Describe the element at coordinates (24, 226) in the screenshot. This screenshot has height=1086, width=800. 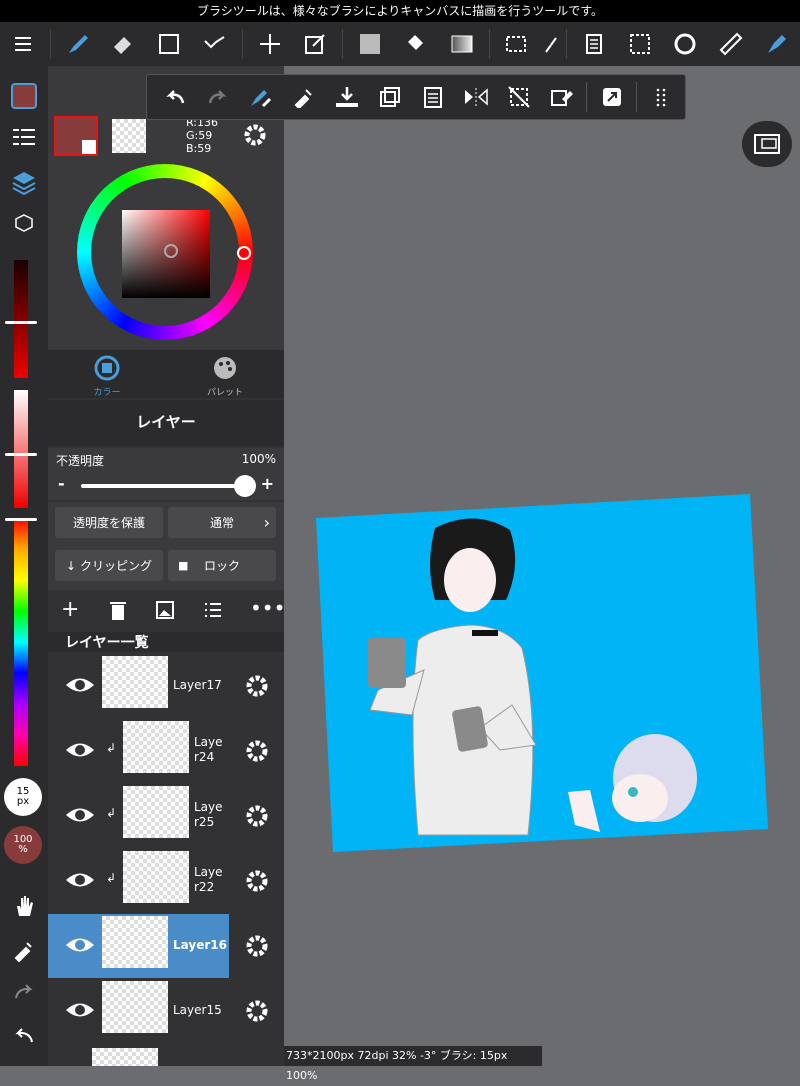
I see `materials-icon` at that location.